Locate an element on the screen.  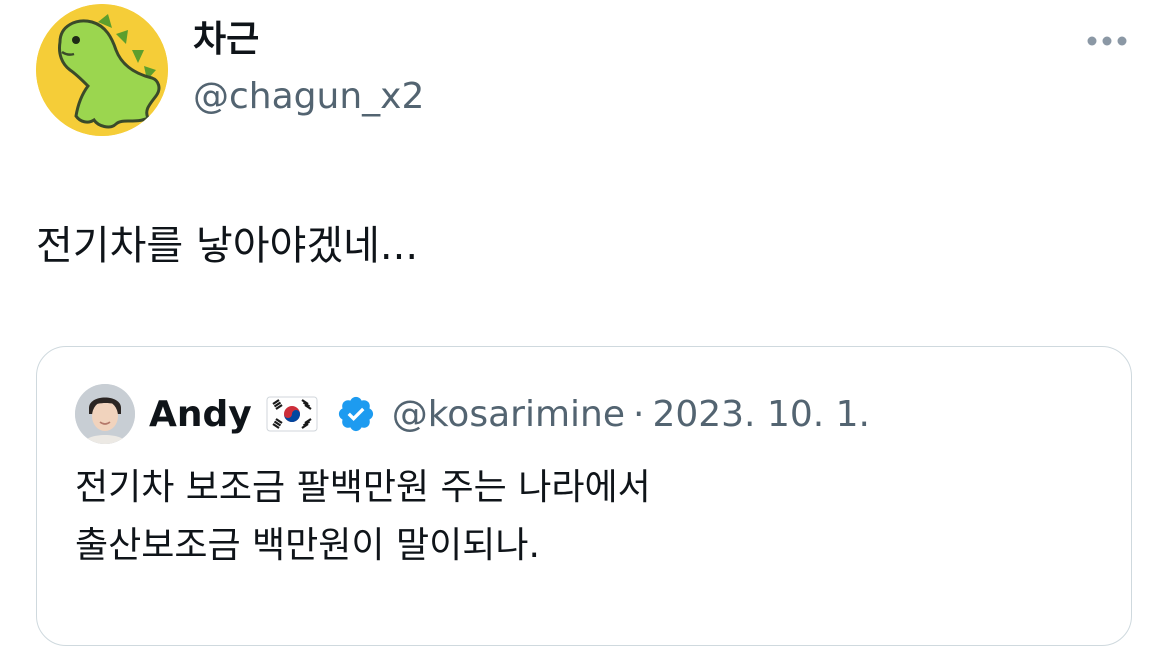
quoted-author-avatar is located at coordinates (105, 414).